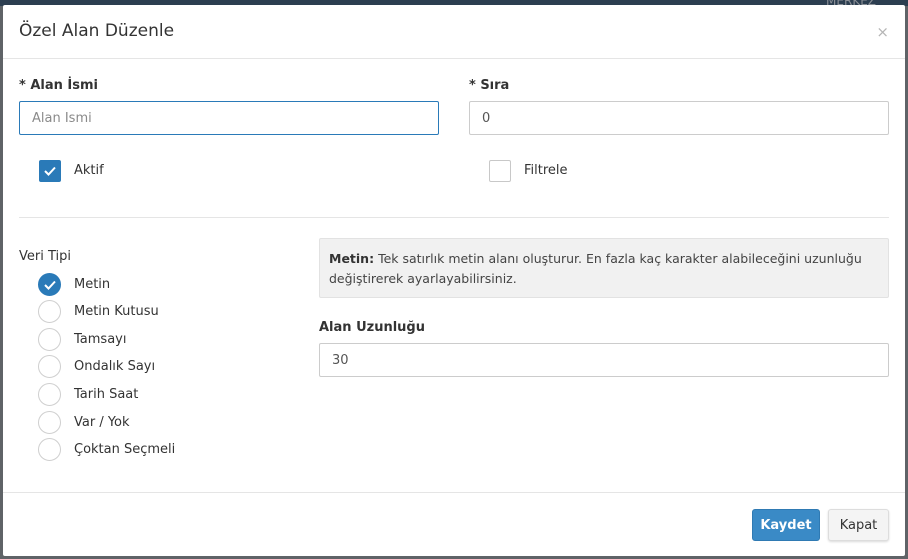 The height and width of the screenshot is (559, 908). Describe the element at coordinates (500, 171) in the screenshot. I see `filter-checkbox` at that location.